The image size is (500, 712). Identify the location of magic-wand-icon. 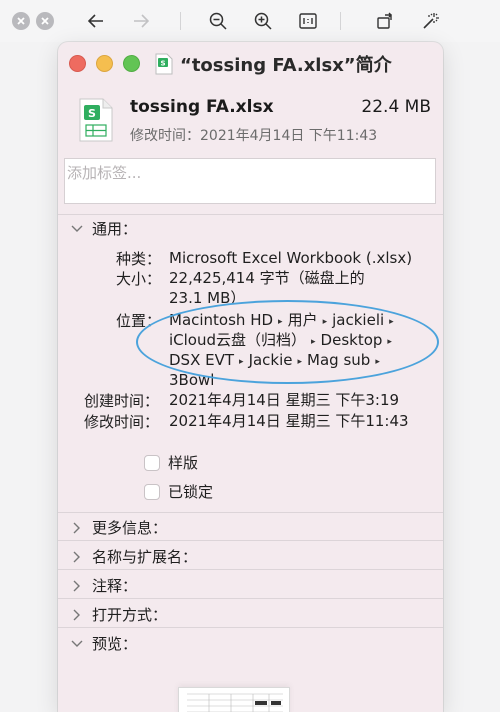
(431, 21).